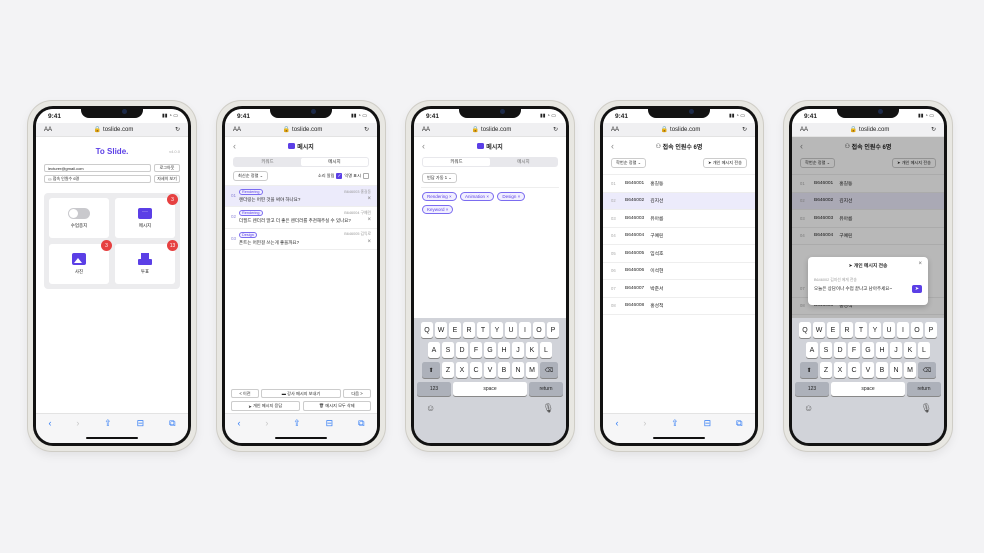 The image size is (984, 553). What do you see at coordinates (644, 430) in the screenshot?
I see `forward-icon: ›` at bounding box center [644, 430].